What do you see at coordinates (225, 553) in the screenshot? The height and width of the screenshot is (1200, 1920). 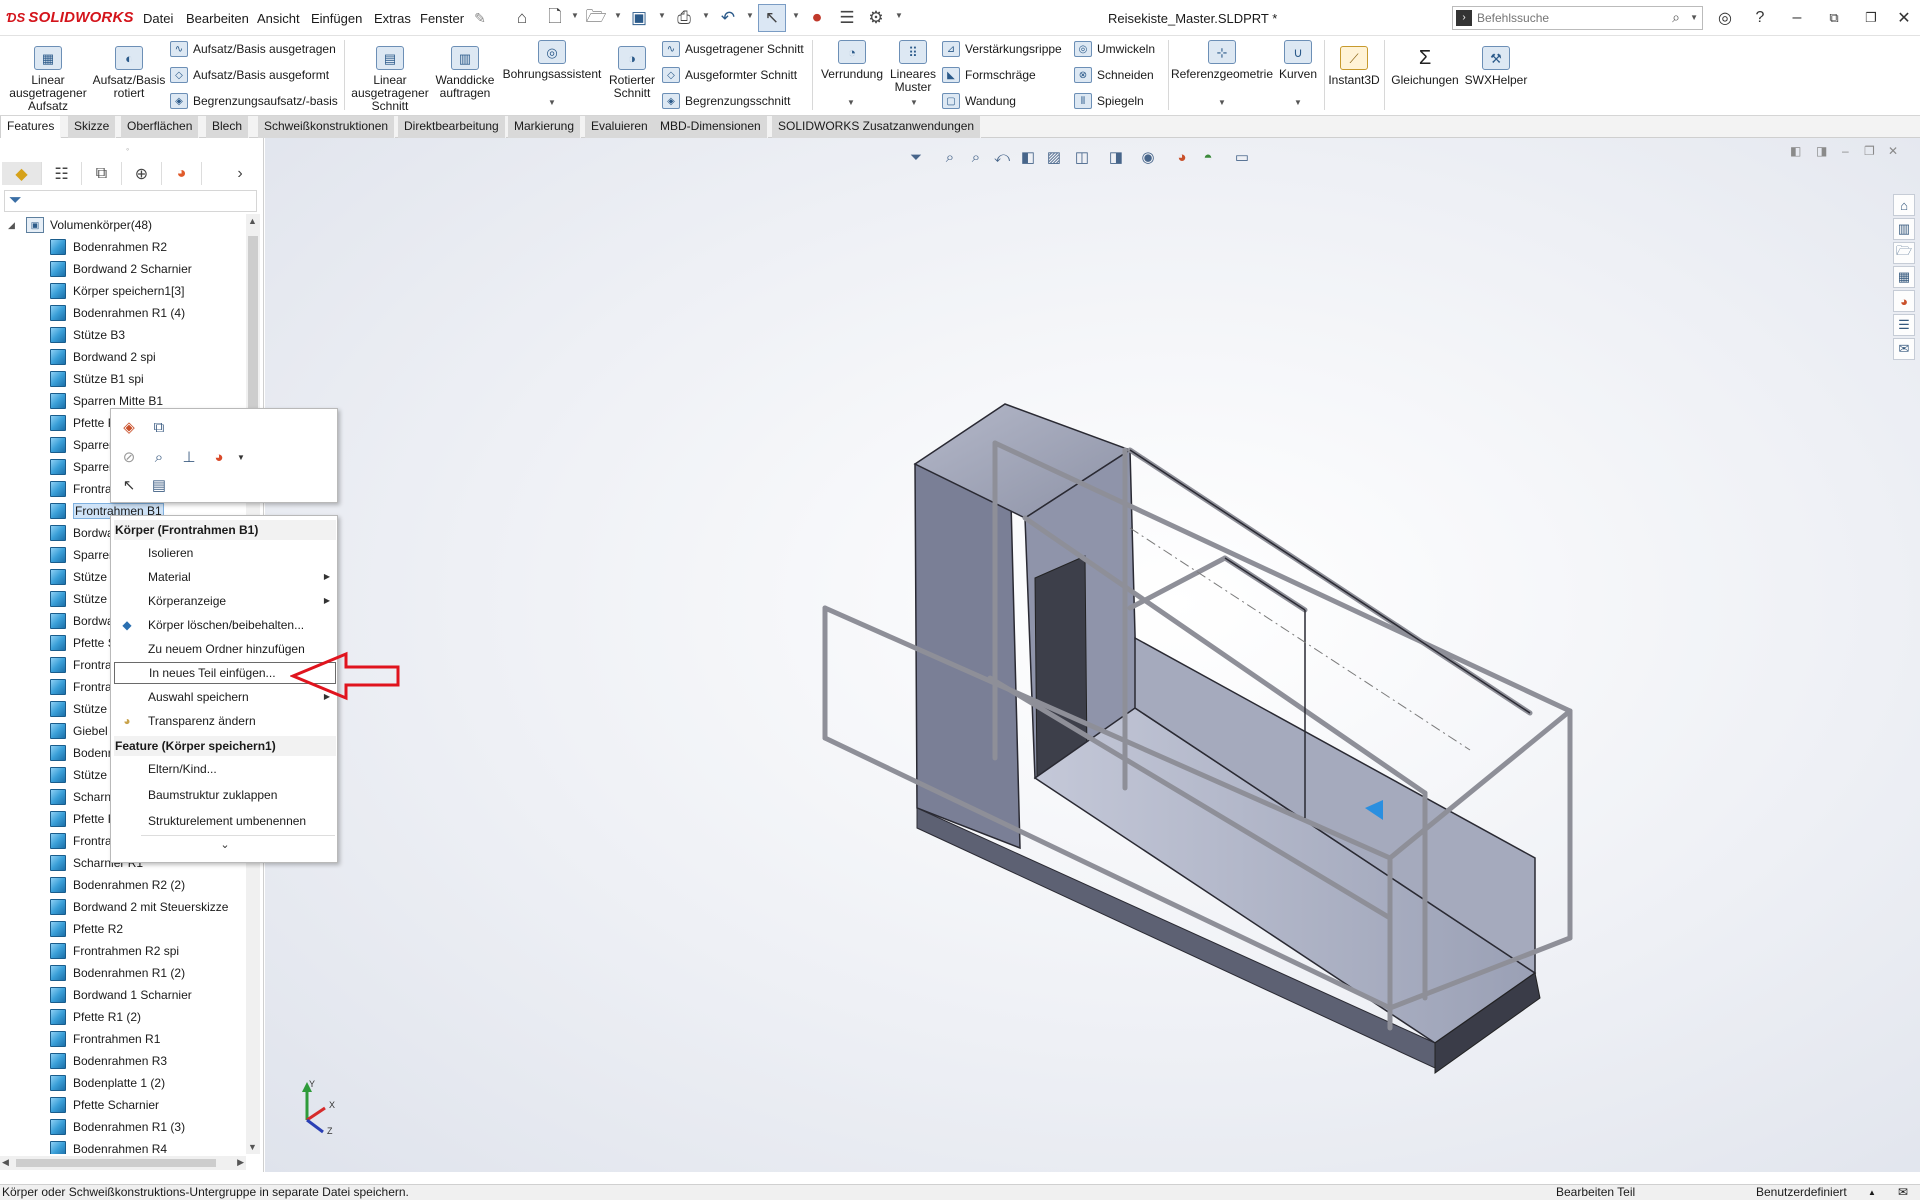 I see `menu-item-isolieren: Isolieren` at bounding box center [225, 553].